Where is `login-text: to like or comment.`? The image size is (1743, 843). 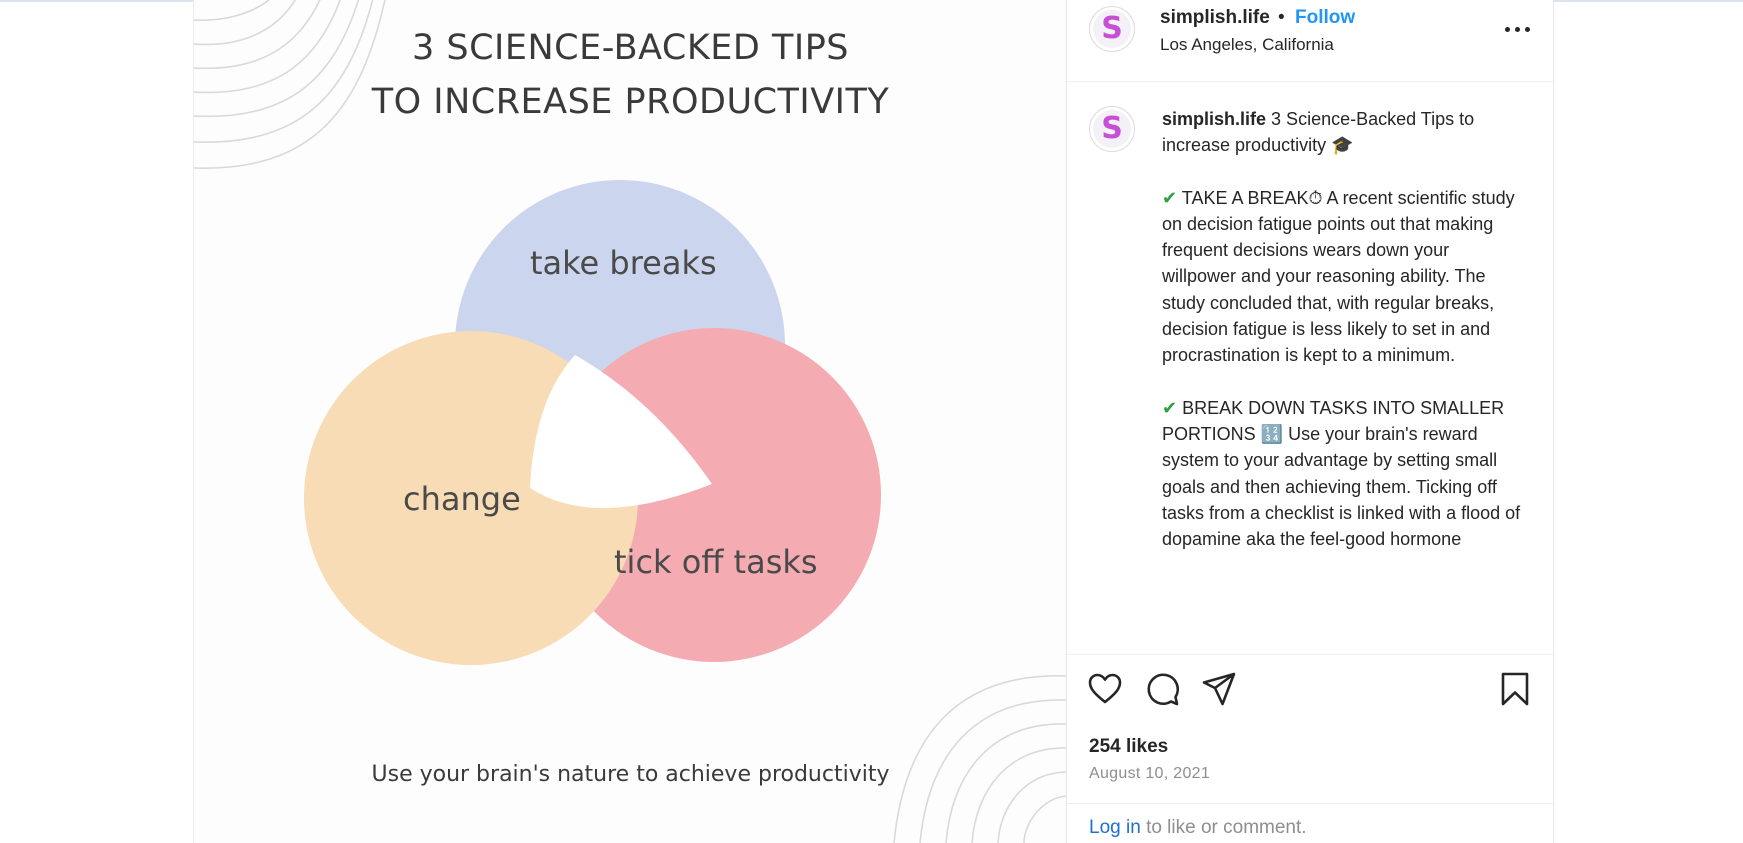
login-text: to like or comment. is located at coordinates (1226, 827).